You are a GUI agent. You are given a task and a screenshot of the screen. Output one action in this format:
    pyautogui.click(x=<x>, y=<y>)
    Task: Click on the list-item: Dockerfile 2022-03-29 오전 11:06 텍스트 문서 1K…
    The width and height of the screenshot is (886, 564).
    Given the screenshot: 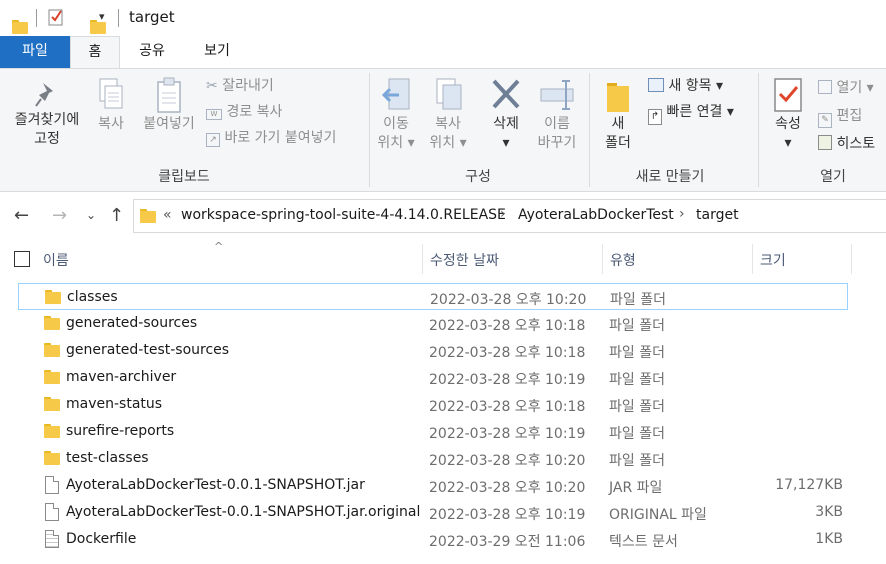 What is the action you would take?
    pyautogui.click(x=433, y=539)
    